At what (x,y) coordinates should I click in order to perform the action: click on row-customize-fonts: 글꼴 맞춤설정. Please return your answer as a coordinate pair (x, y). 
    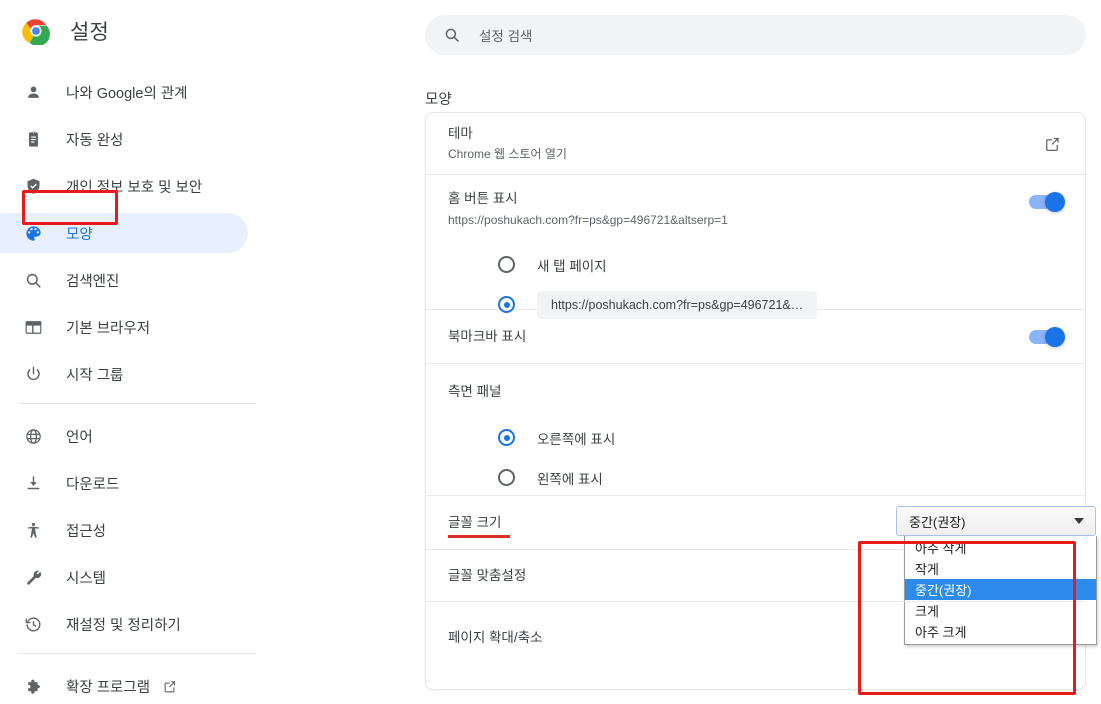
    Looking at the image, I should click on (755, 576).